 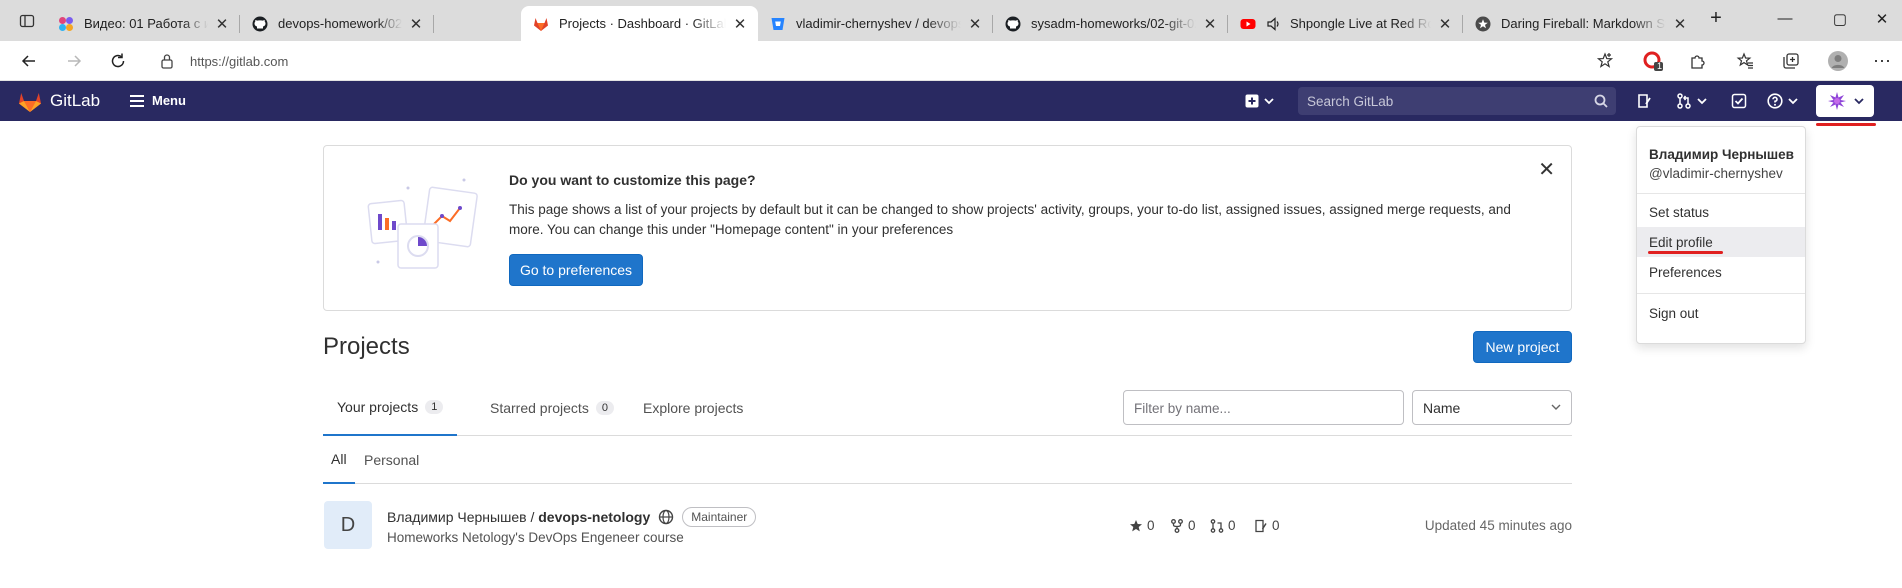 What do you see at coordinates (1522, 347) in the screenshot?
I see `new-project-button: New project` at bounding box center [1522, 347].